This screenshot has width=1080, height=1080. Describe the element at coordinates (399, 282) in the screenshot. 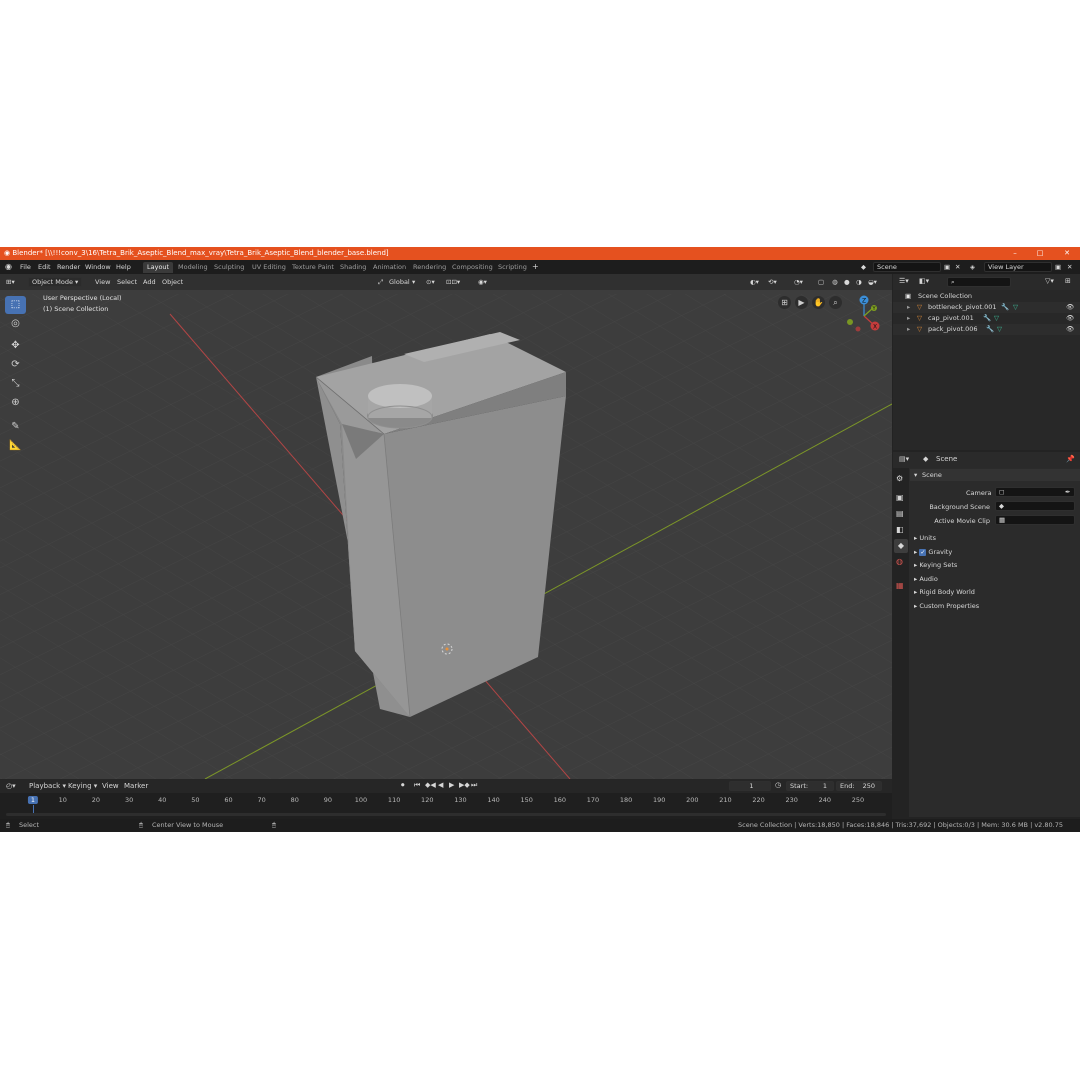

I see `transform-orientation-dropdown: Global` at that location.